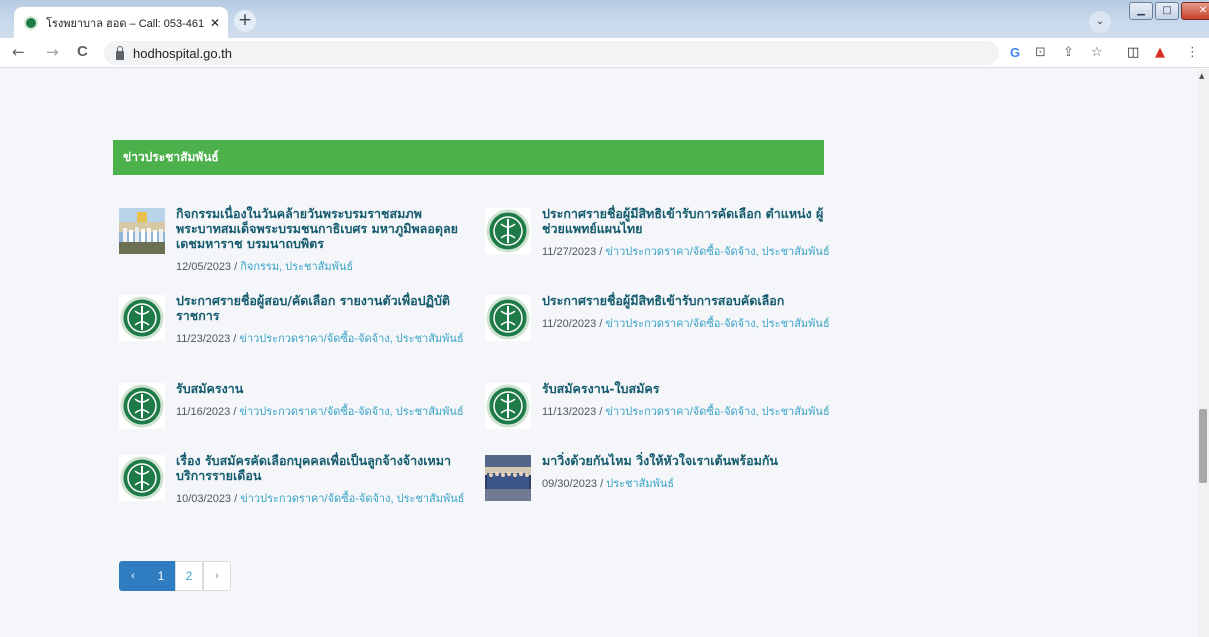  I want to click on side-panel-icon: ◫, so click(1133, 52).